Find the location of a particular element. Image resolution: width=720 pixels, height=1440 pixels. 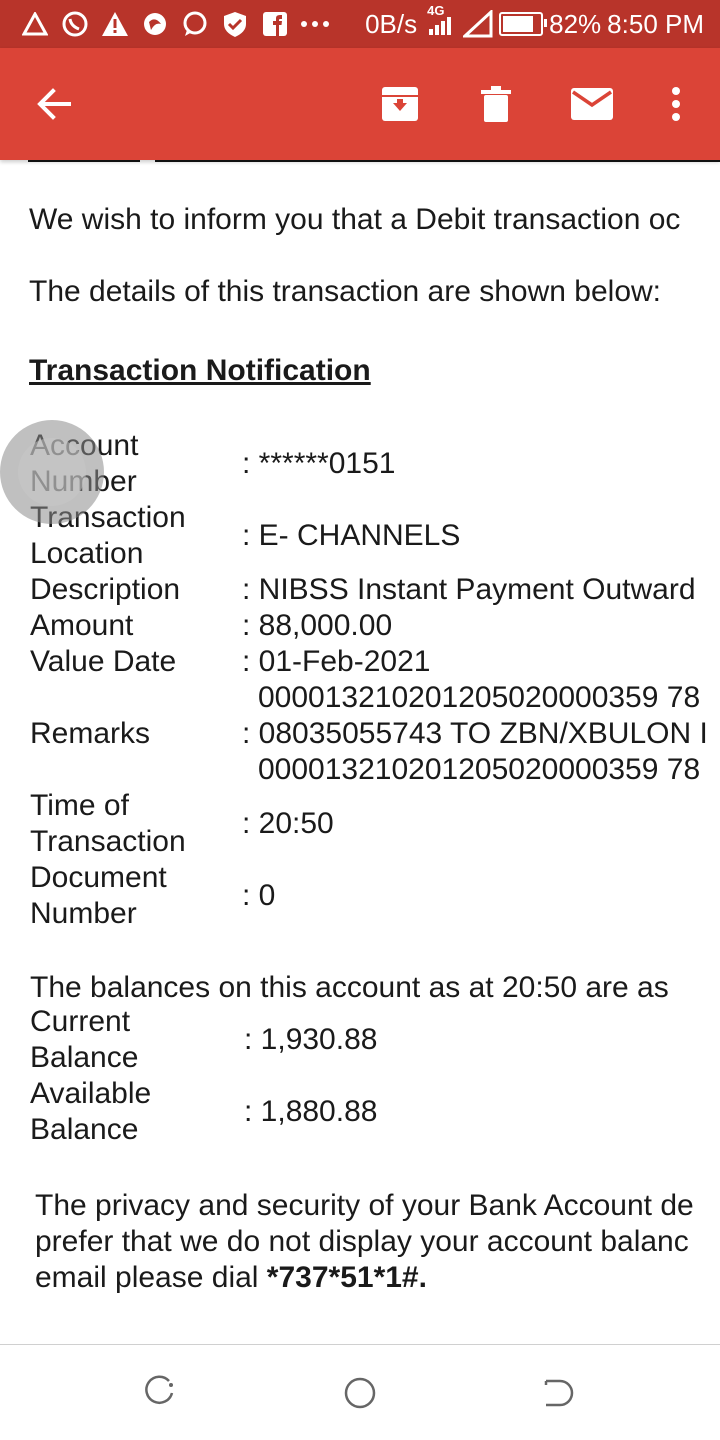

field-value: : E- CHANNELS is located at coordinates (351, 535).